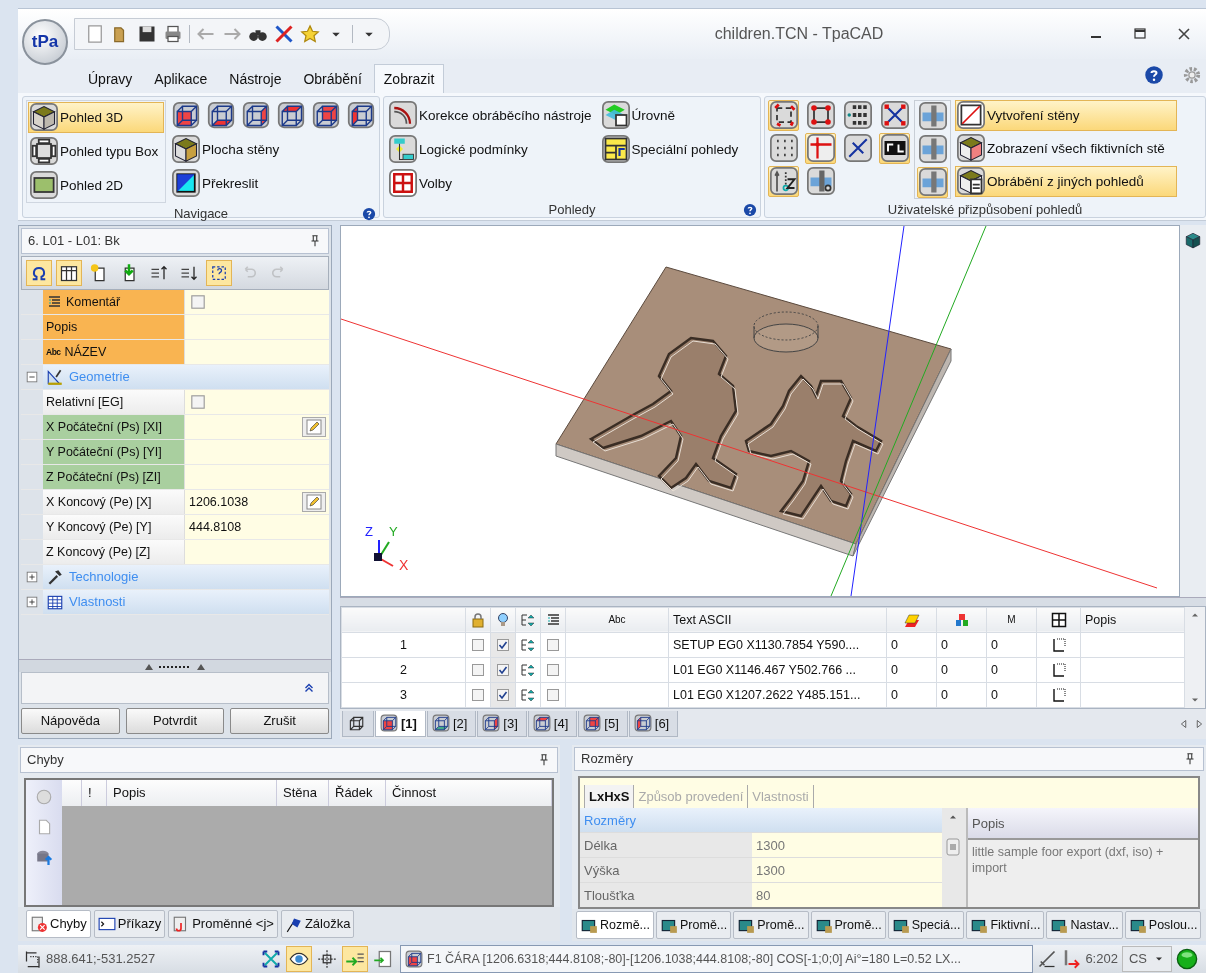 Image resolution: width=1206 pixels, height=973 pixels. Describe the element at coordinates (96, 185) in the screenshot. I see `view-button: Pohled 2D` at that location.